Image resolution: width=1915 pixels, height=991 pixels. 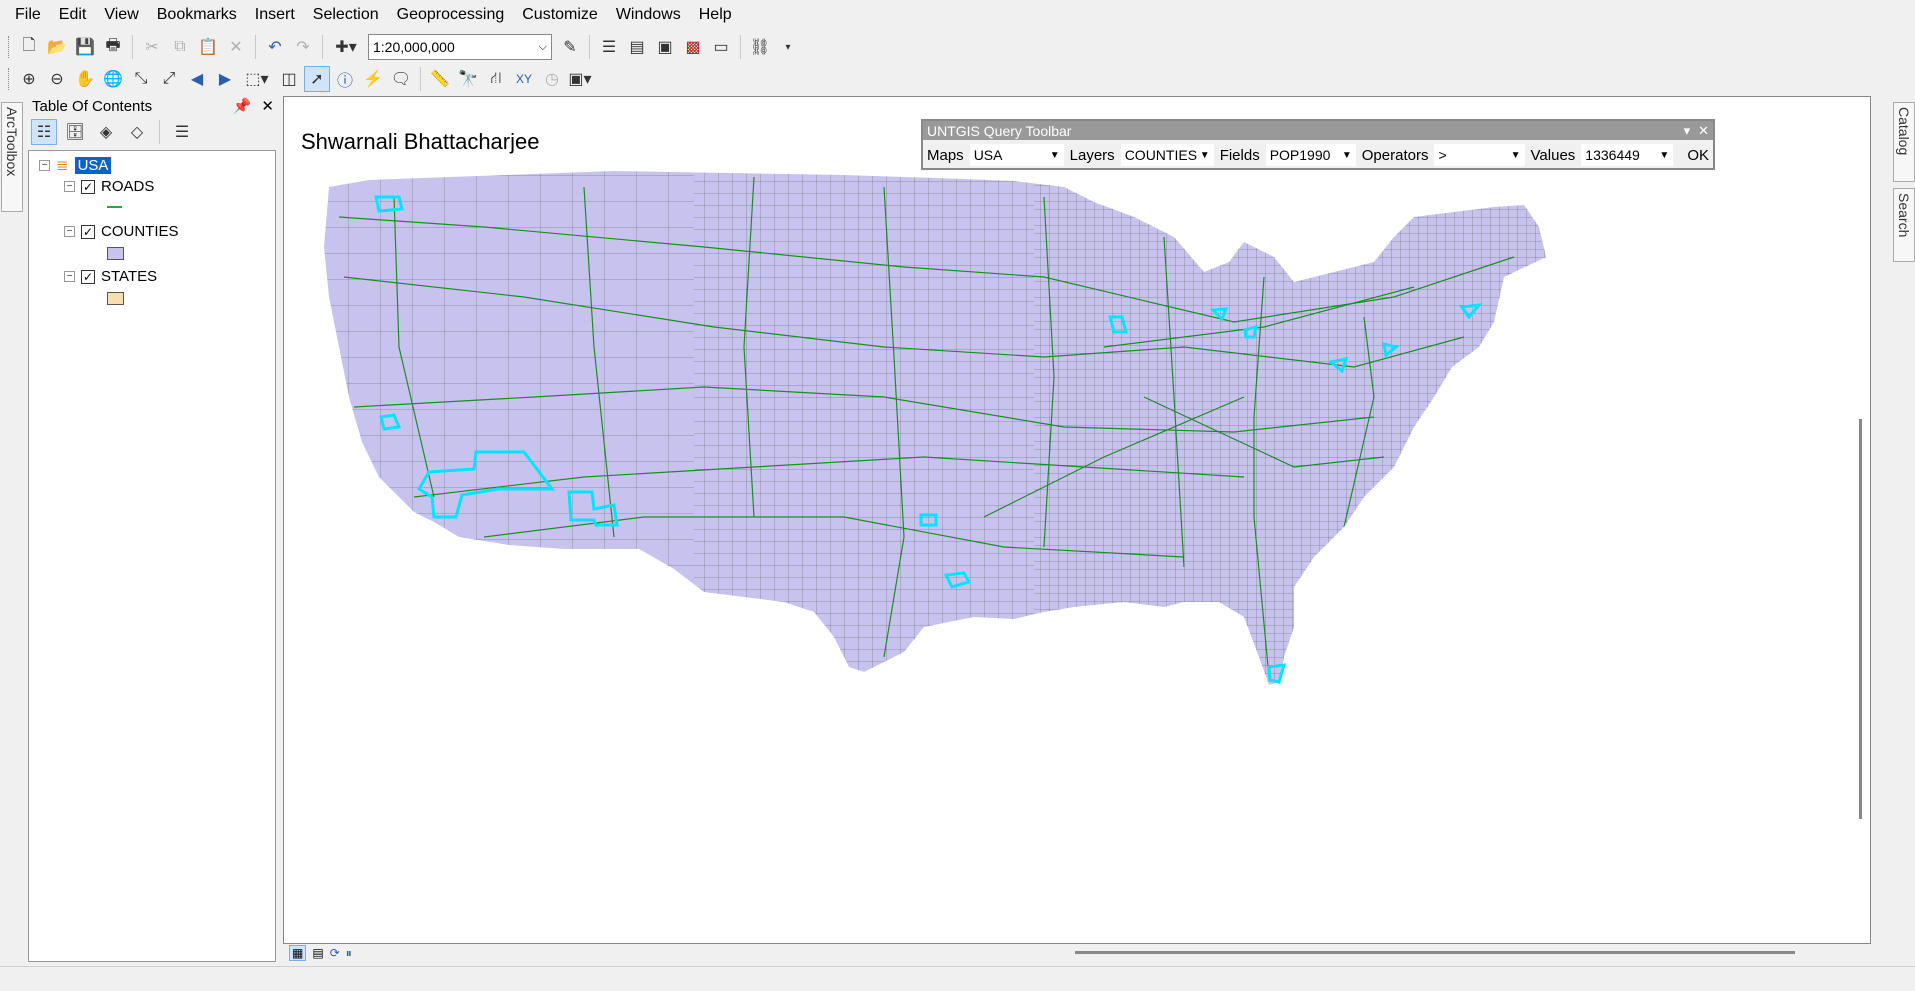 What do you see at coordinates (648, 15) in the screenshot?
I see `menu-windows: Windows` at bounding box center [648, 15].